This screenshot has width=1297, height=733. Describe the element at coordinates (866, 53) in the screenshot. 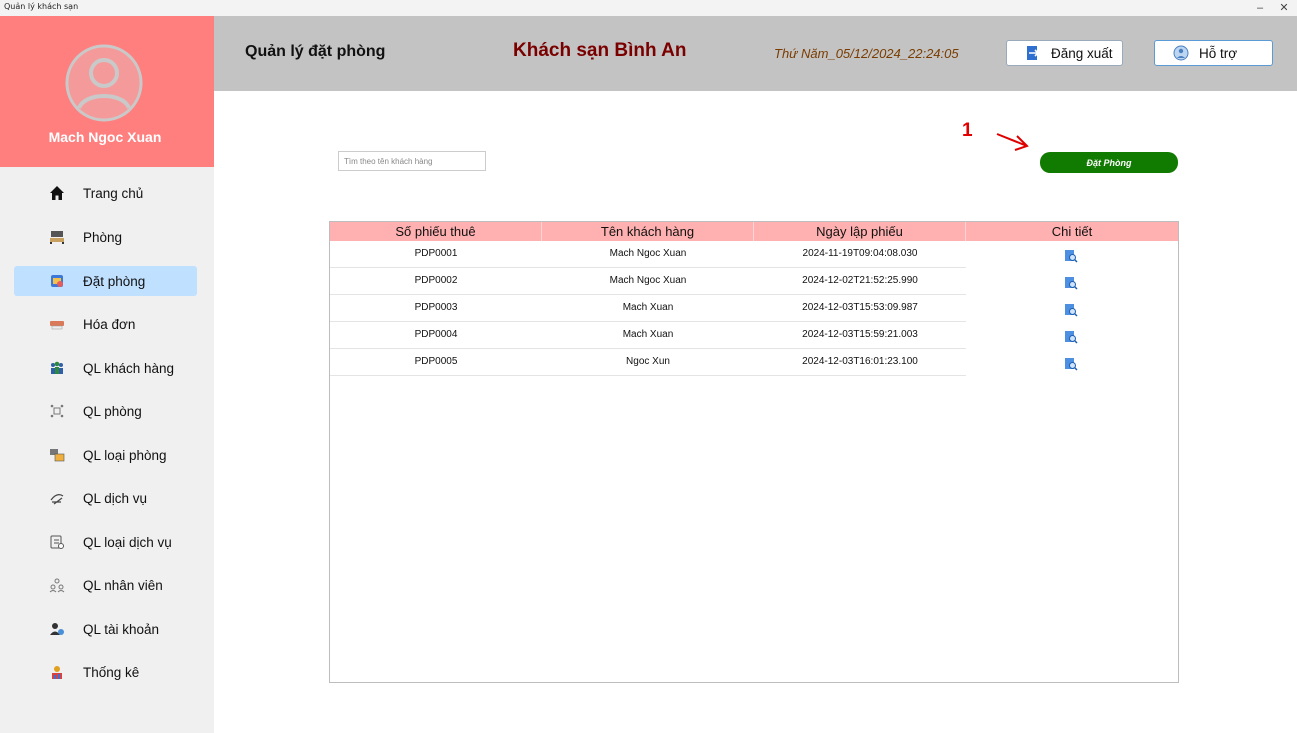

I see `datetime-display: Thứ Năm_05/12/2024_22:24:05` at that location.